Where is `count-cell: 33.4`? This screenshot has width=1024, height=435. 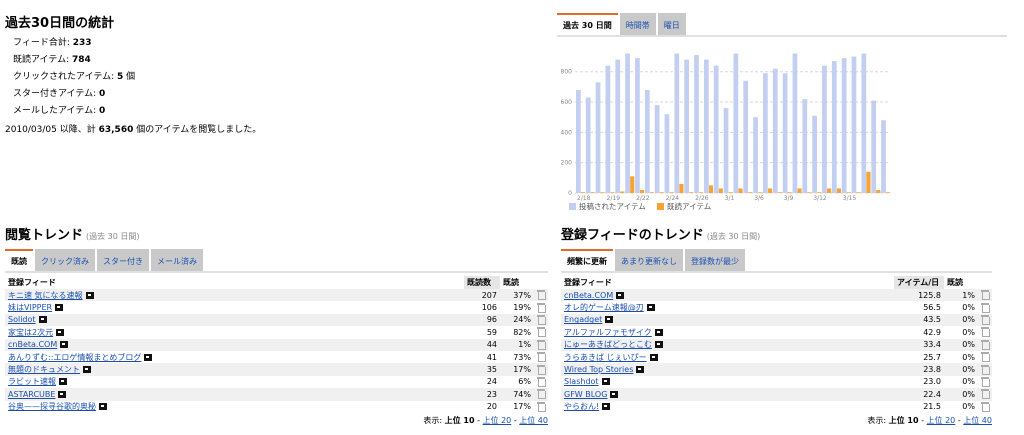 count-cell: 33.4 is located at coordinates (919, 344).